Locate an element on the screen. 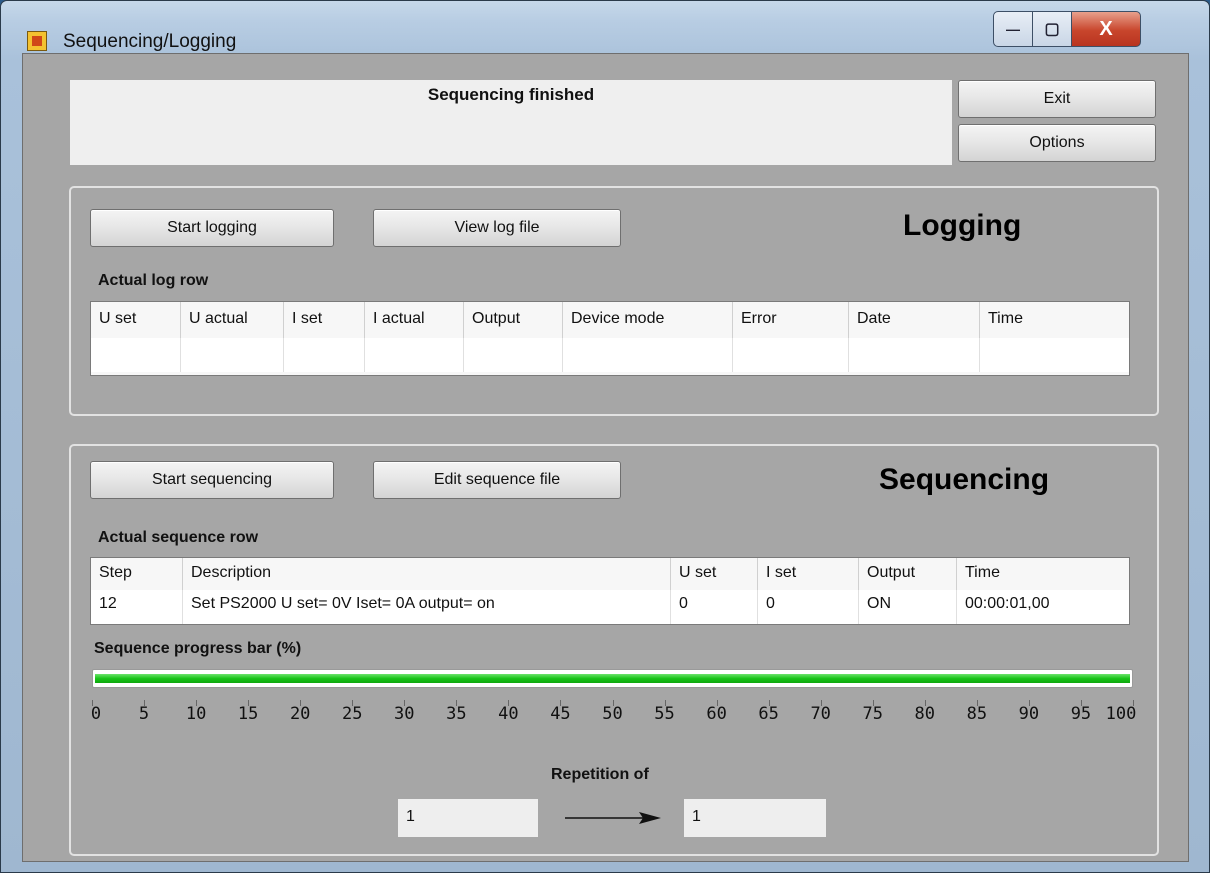 This screenshot has width=1210, height=873. scale-tick-label: 55 is located at coordinates (664, 714).